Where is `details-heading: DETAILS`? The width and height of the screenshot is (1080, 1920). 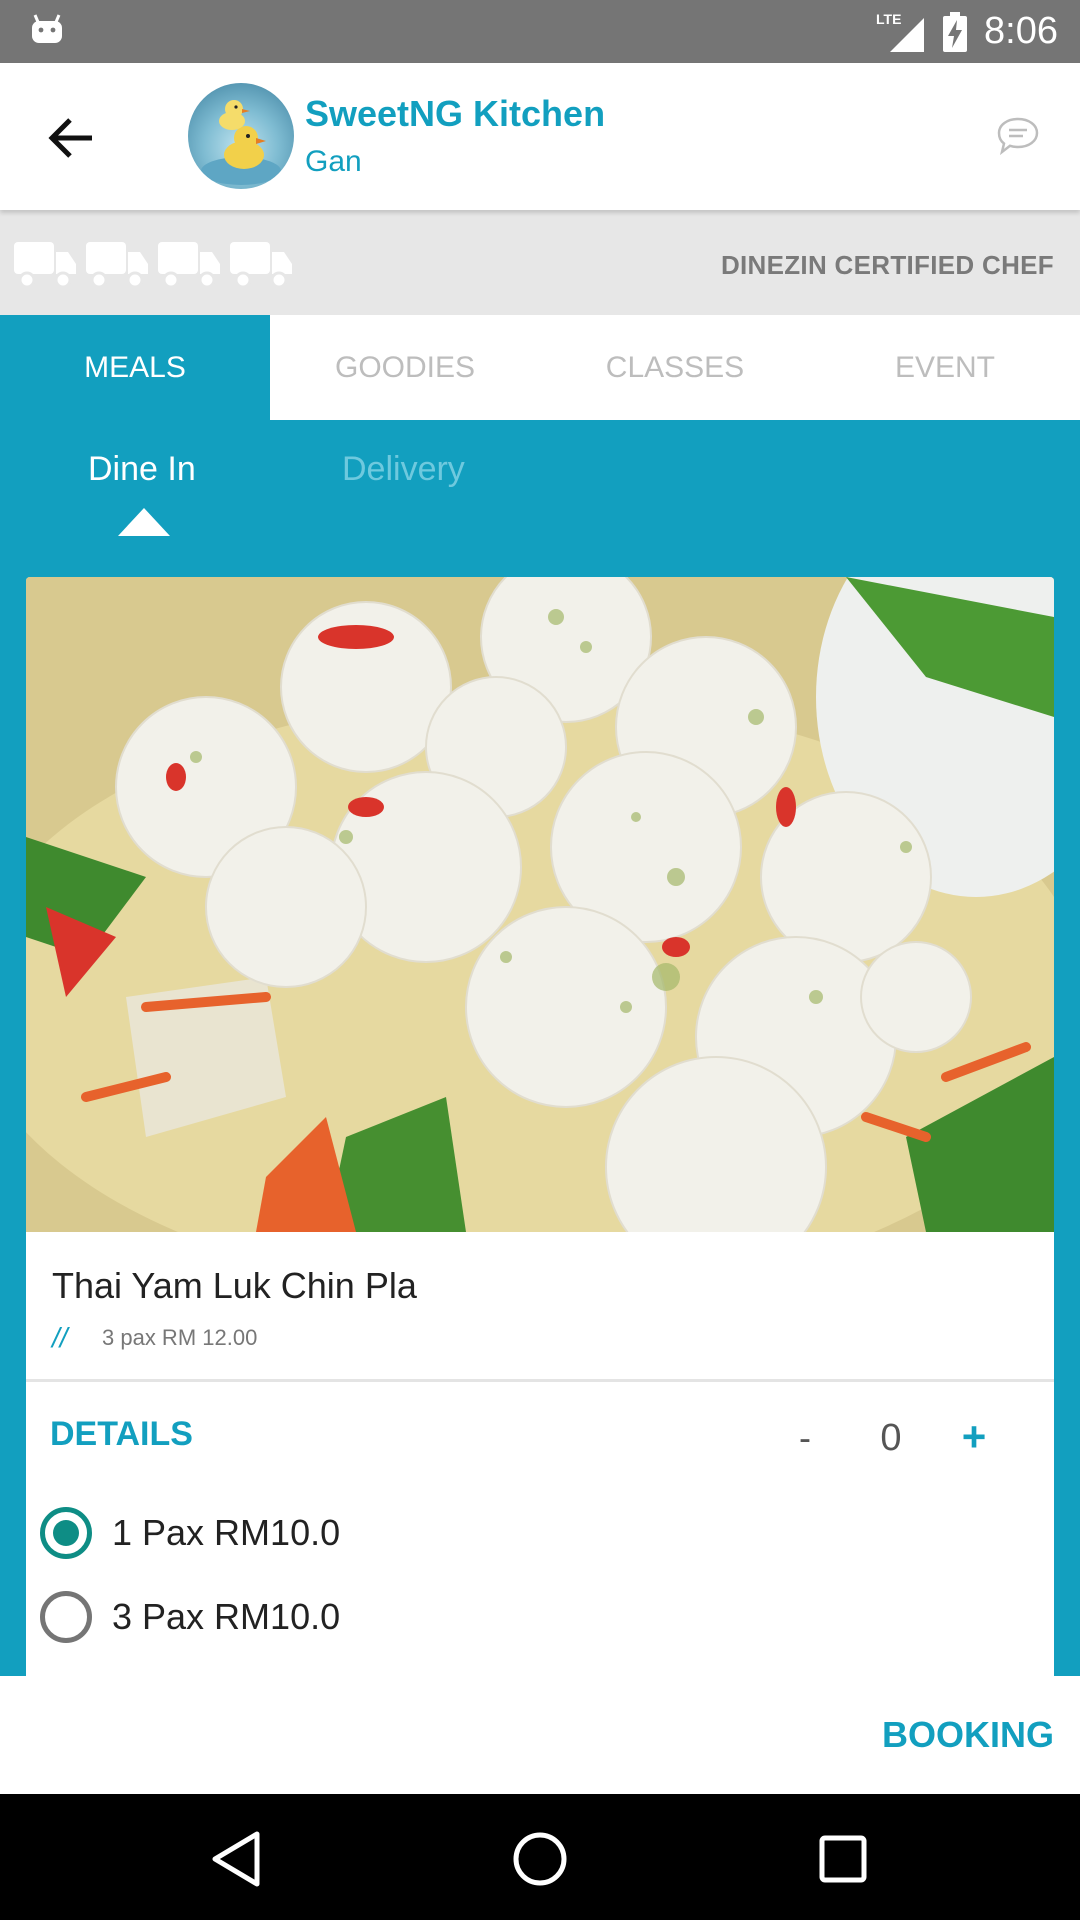 details-heading: DETAILS is located at coordinates (121, 1434).